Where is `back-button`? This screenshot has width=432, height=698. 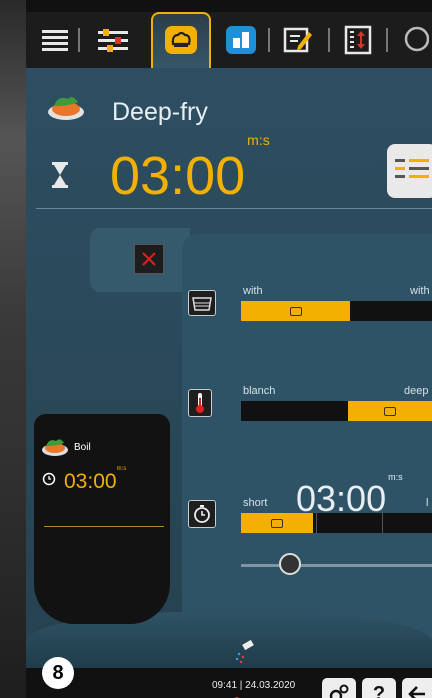 back-button is located at coordinates (417, 688).